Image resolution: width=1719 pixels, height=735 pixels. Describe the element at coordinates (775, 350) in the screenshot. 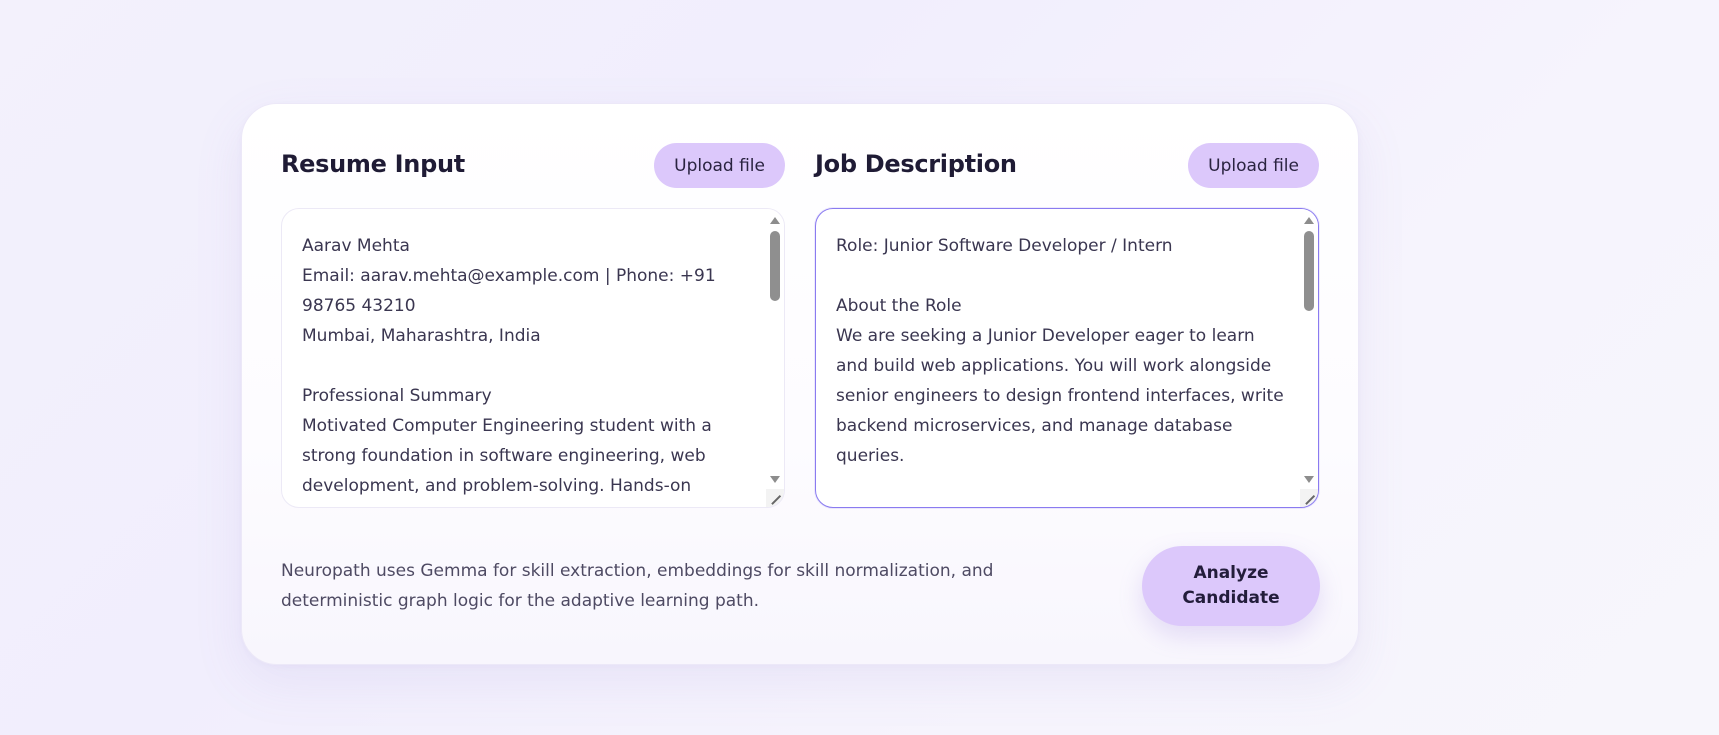

I see `resume-scrollbar` at that location.